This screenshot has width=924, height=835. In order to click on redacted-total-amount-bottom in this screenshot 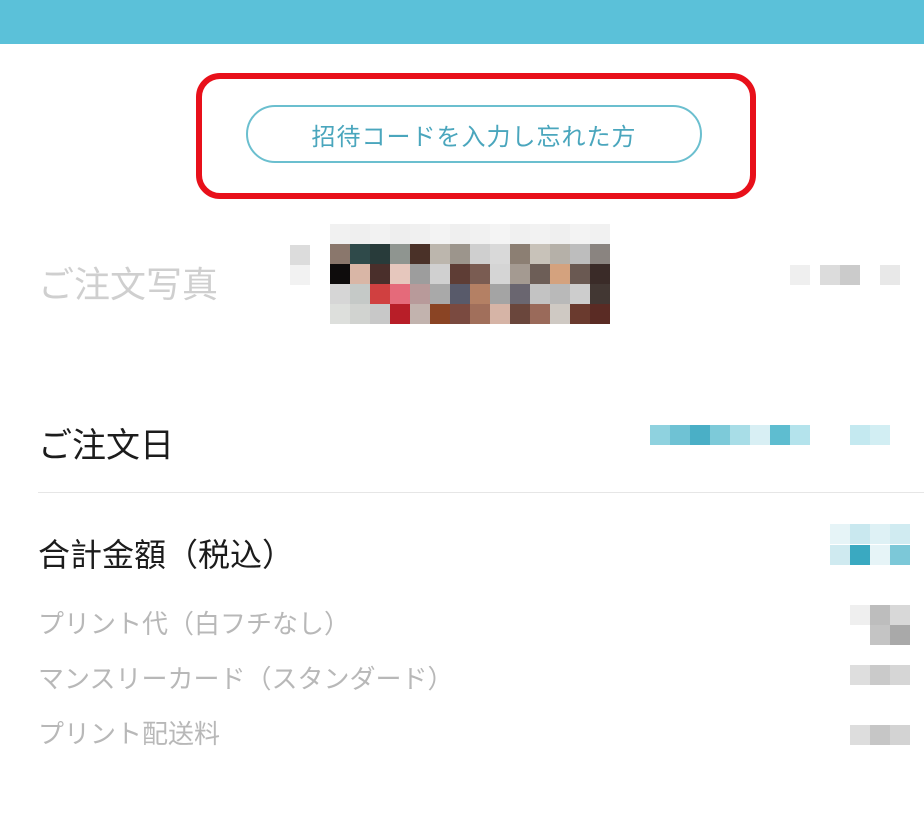, I will do `click(870, 555)`.